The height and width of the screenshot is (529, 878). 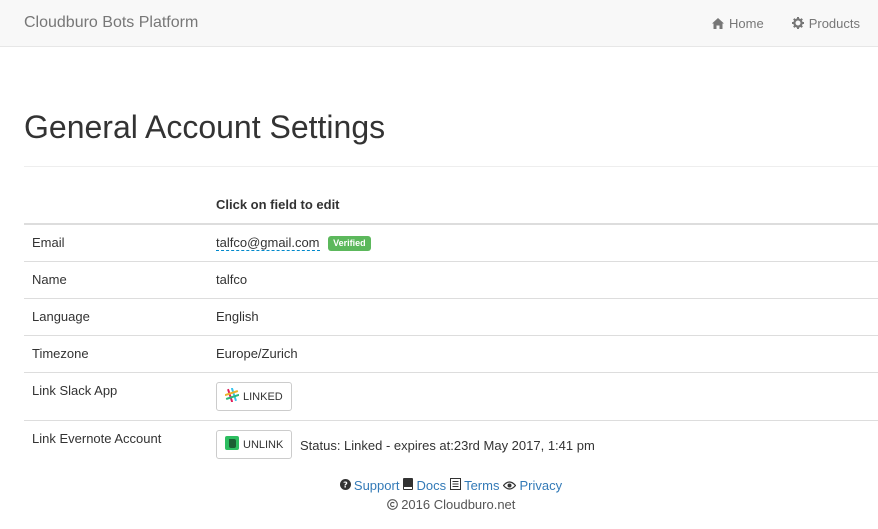 What do you see at coordinates (746, 23) in the screenshot?
I see `nav-home-label: Home` at bounding box center [746, 23].